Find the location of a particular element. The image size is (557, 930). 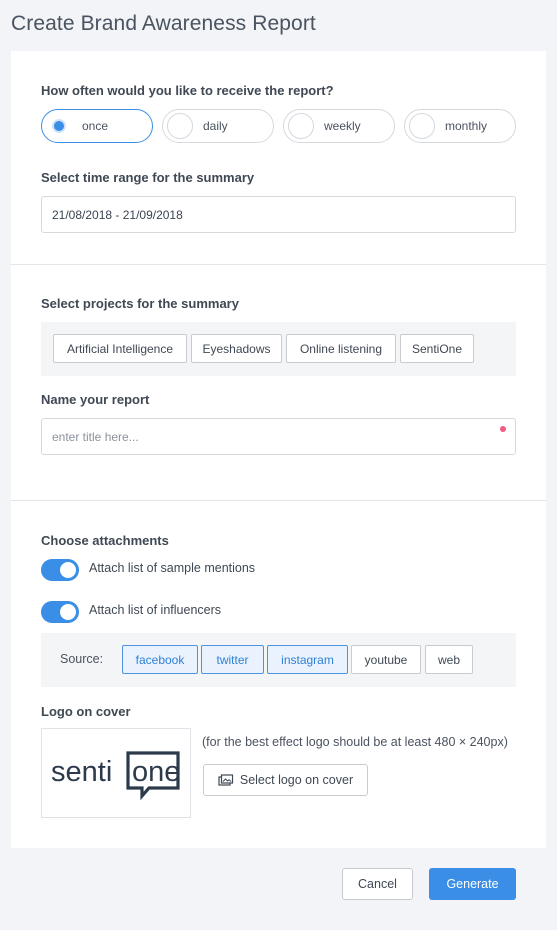

select-logo-label: Select logo on cover is located at coordinates (296, 780).